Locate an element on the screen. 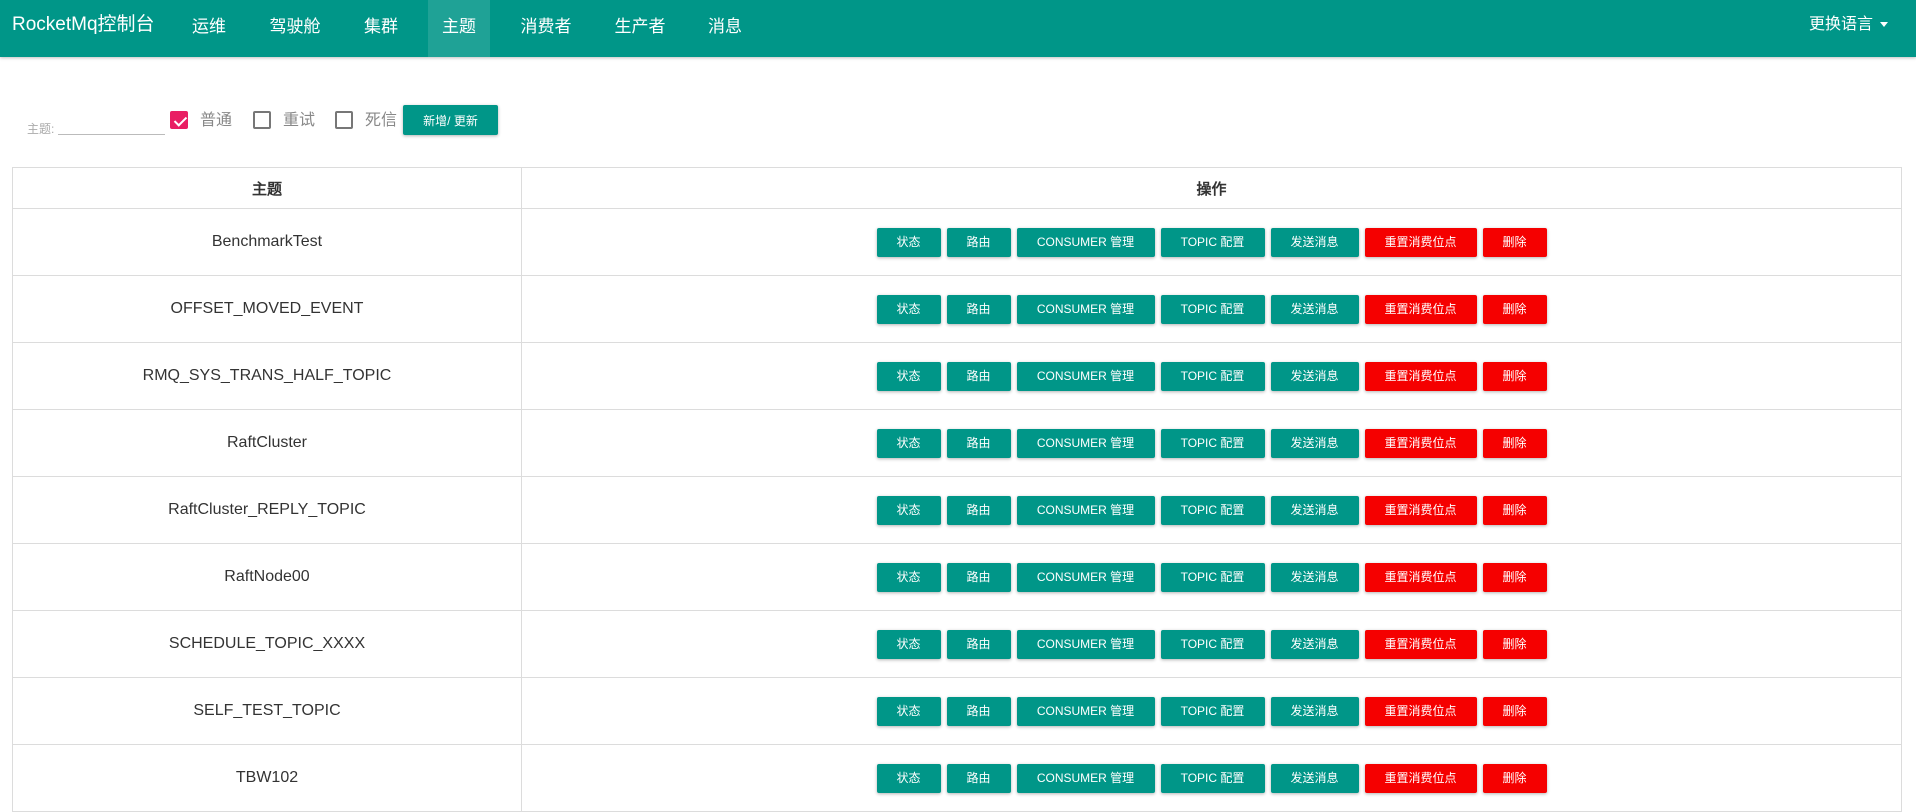 The width and height of the screenshot is (1916, 812). nav-ops: 运维 is located at coordinates (209, 28).